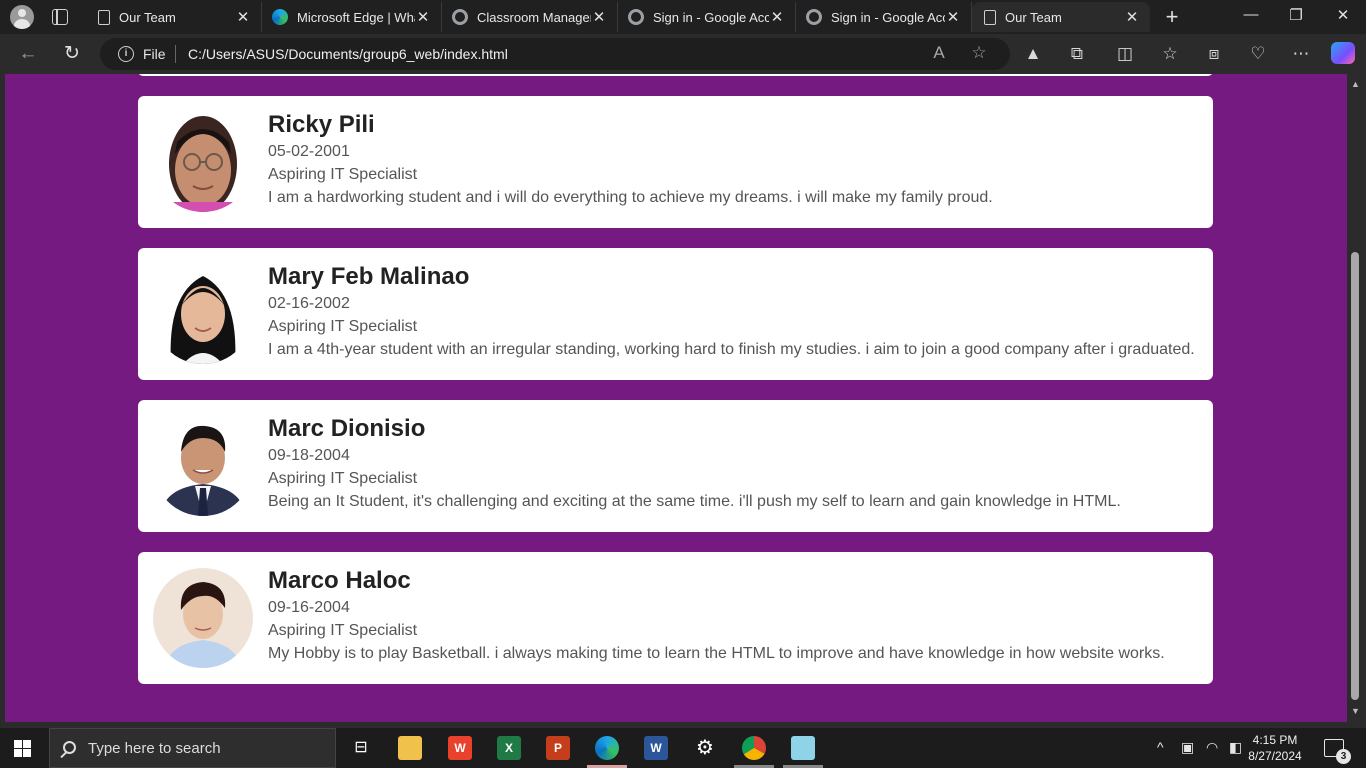 The height and width of the screenshot is (768, 1366). I want to click on powerpoint-icon: P, so click(558, 748).